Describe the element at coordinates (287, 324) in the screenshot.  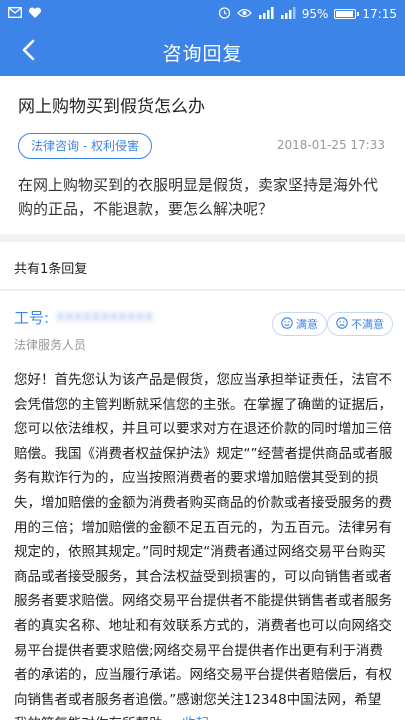
I see `smile-icon` at that location.